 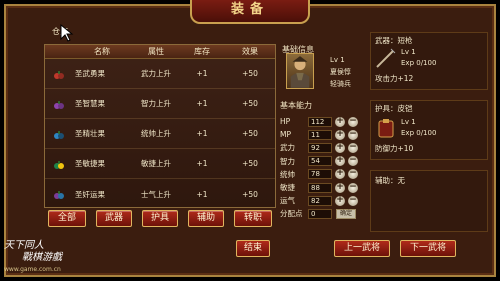 I want to click on armor-name: 皮铠, so click(x=405, y=108).